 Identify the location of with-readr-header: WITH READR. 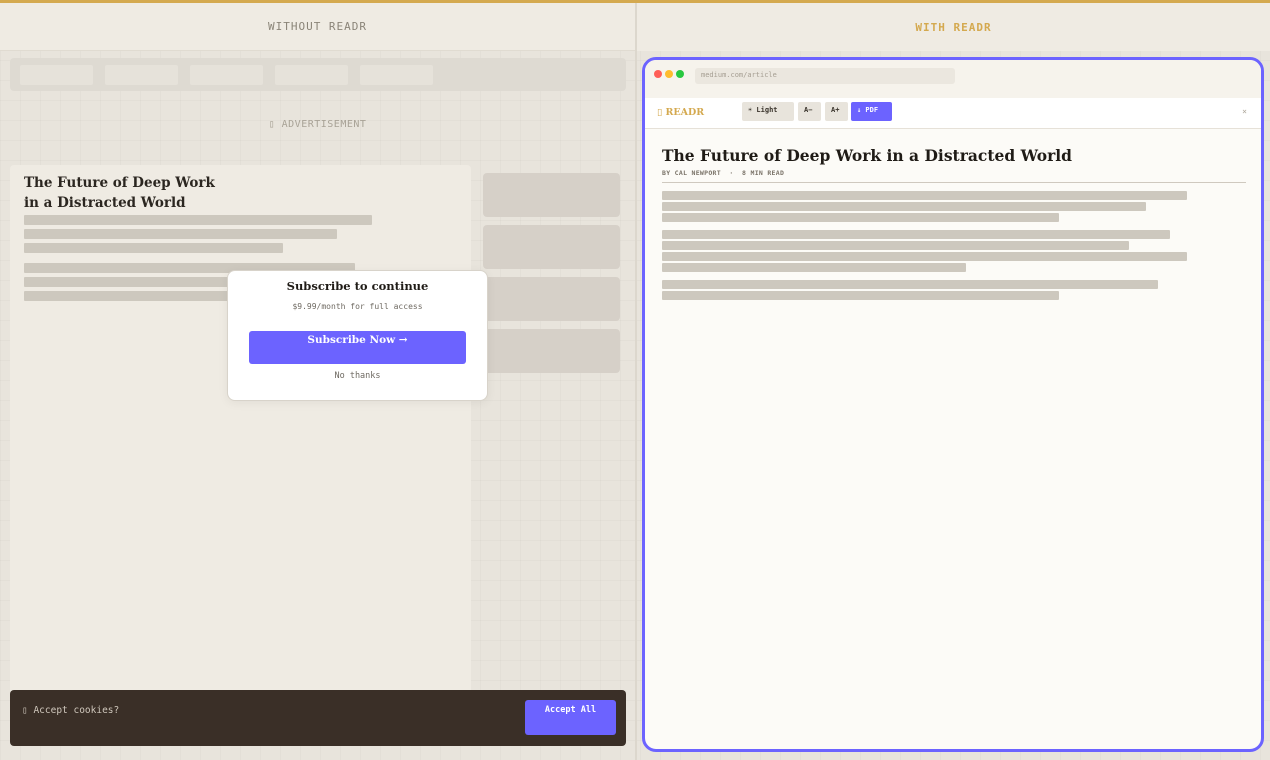
(953, 27).